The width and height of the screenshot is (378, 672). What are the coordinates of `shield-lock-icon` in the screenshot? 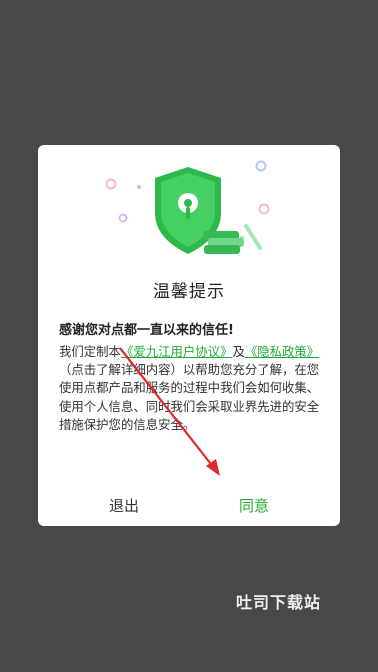 It's located at (187, 207).